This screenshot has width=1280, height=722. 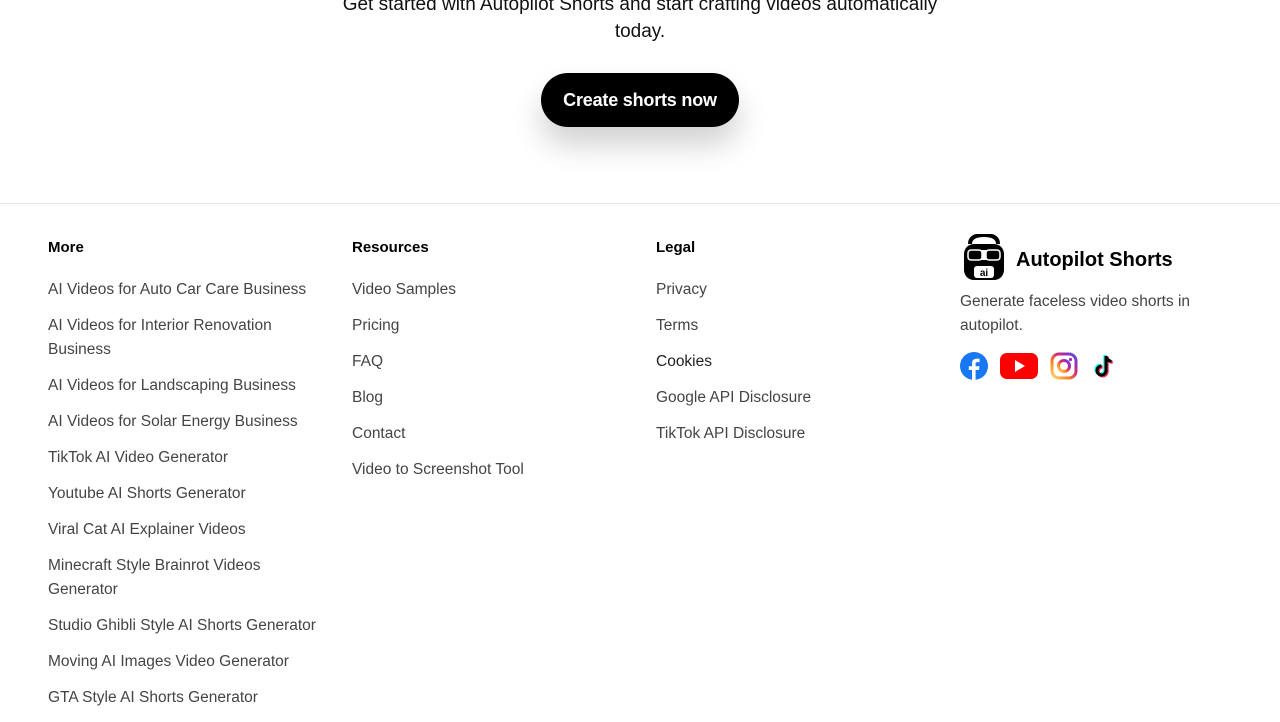 What do you see at coordinates (173, 421) in the screenshot?
I see `footer-link-solar-energy: AI Videos for Solar Energy Business` at bounding box center [173, 421].